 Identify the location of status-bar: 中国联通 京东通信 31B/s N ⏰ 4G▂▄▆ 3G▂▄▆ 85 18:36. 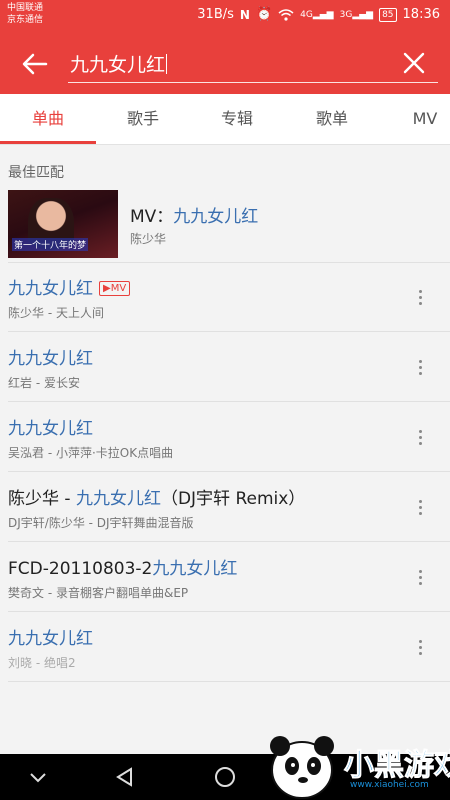
(225, 16).